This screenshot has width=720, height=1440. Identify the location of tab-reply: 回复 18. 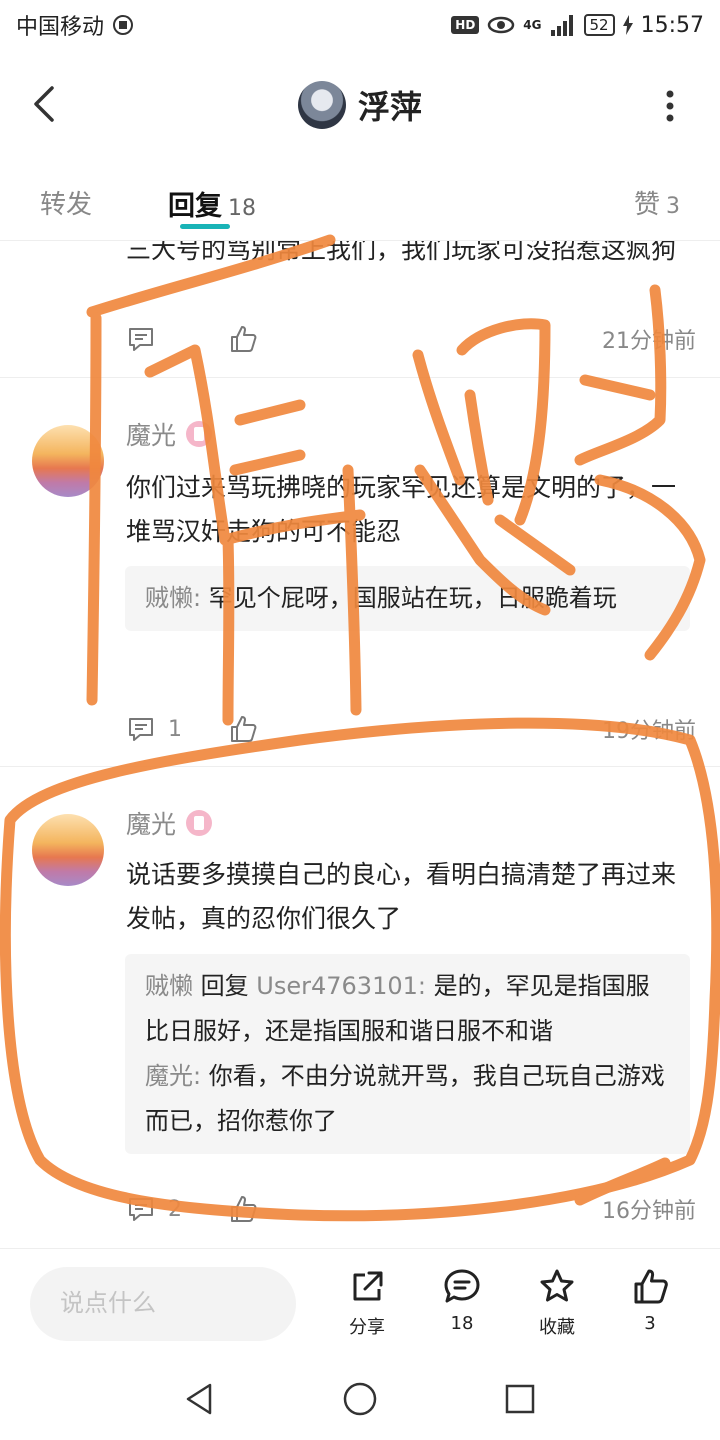
(212, 203).